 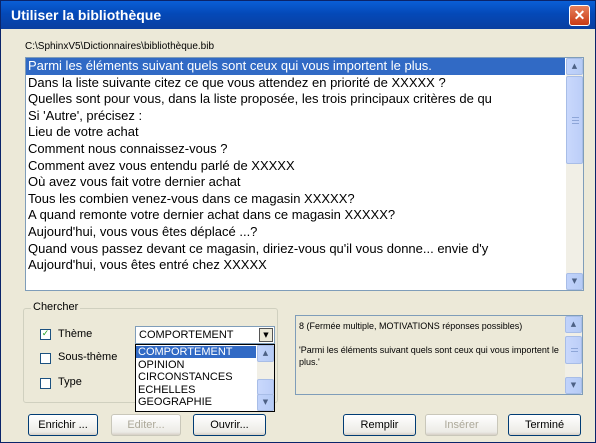 I want to click on close-button: ✕, so click(x=579, y=15).